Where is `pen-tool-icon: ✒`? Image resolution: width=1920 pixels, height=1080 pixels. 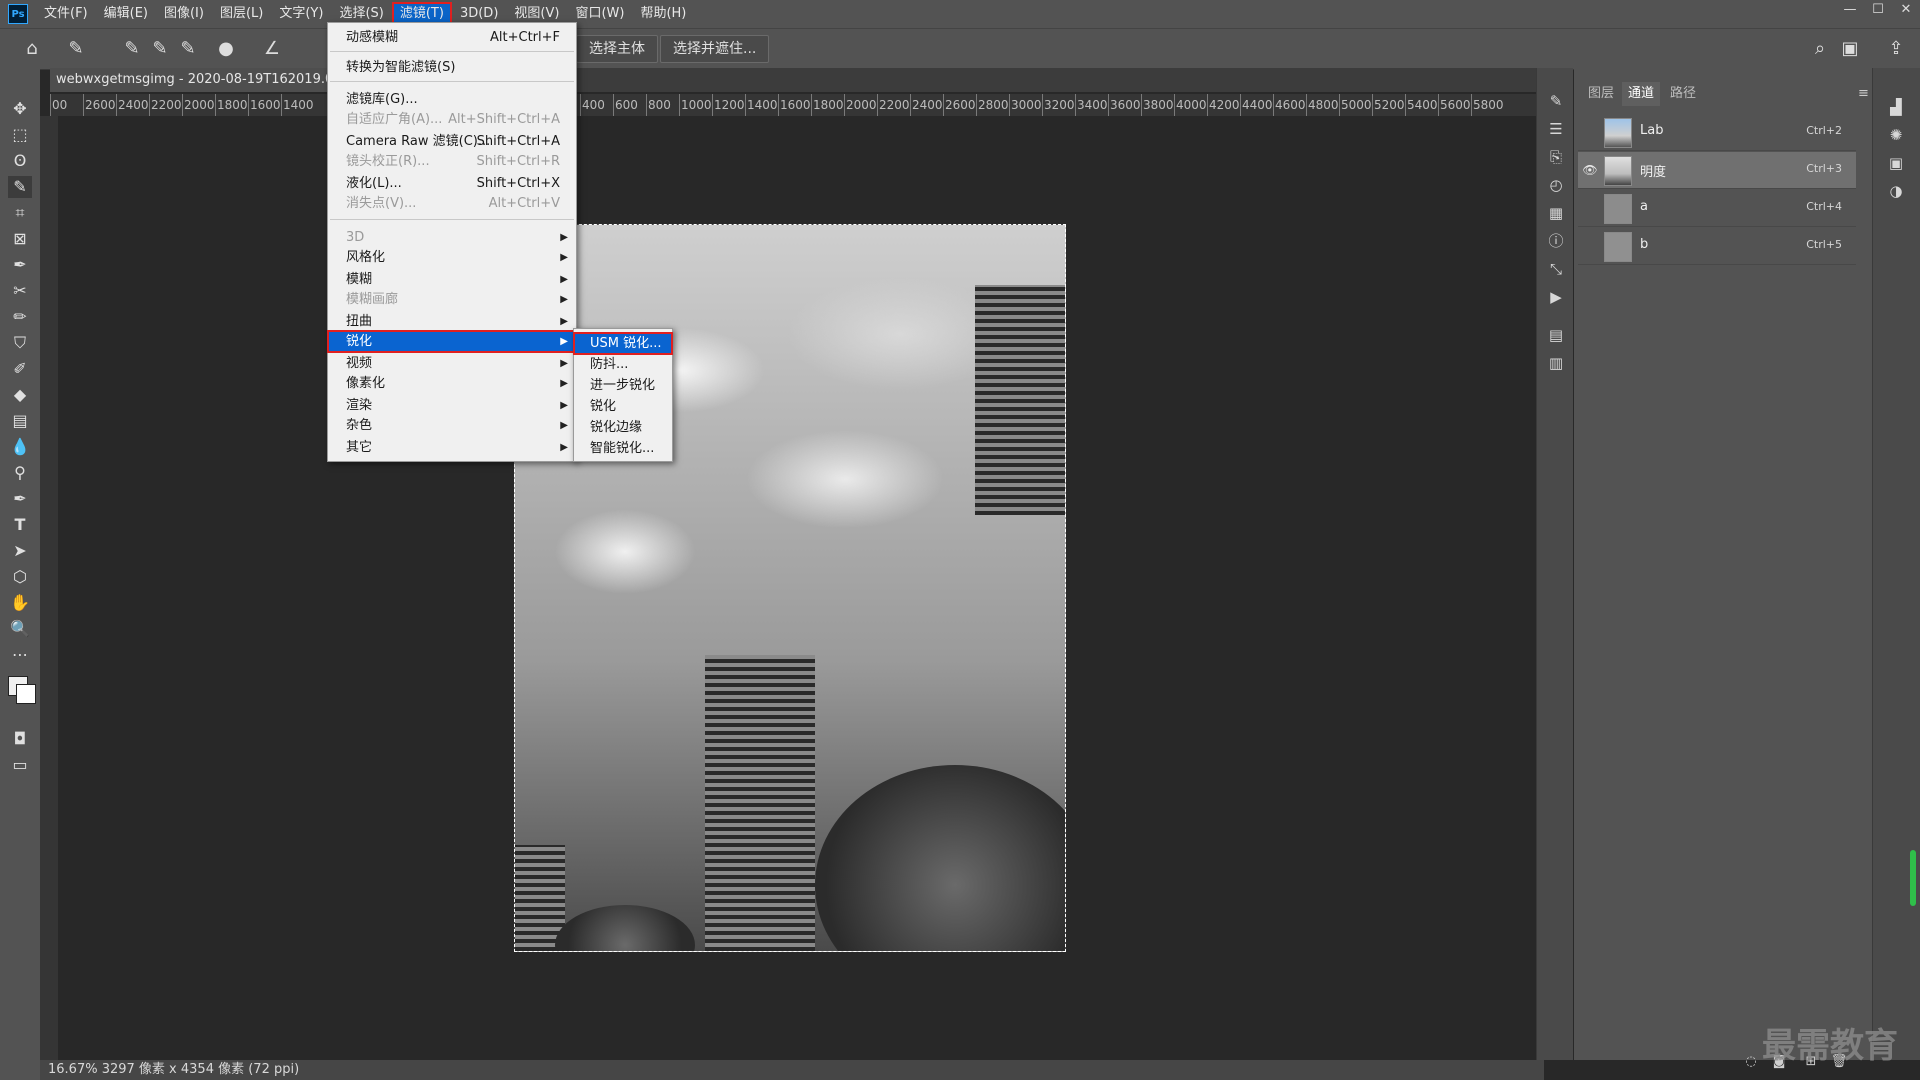
pen-tool-icon: ✒ is located at coordinates (20, 499).